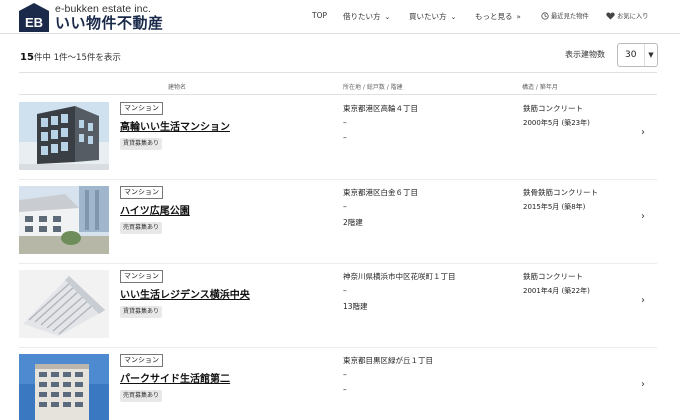 The height and width of the screenshot is (420, 680). I want to click on nav-more: もっと見る», so click(498, 16).